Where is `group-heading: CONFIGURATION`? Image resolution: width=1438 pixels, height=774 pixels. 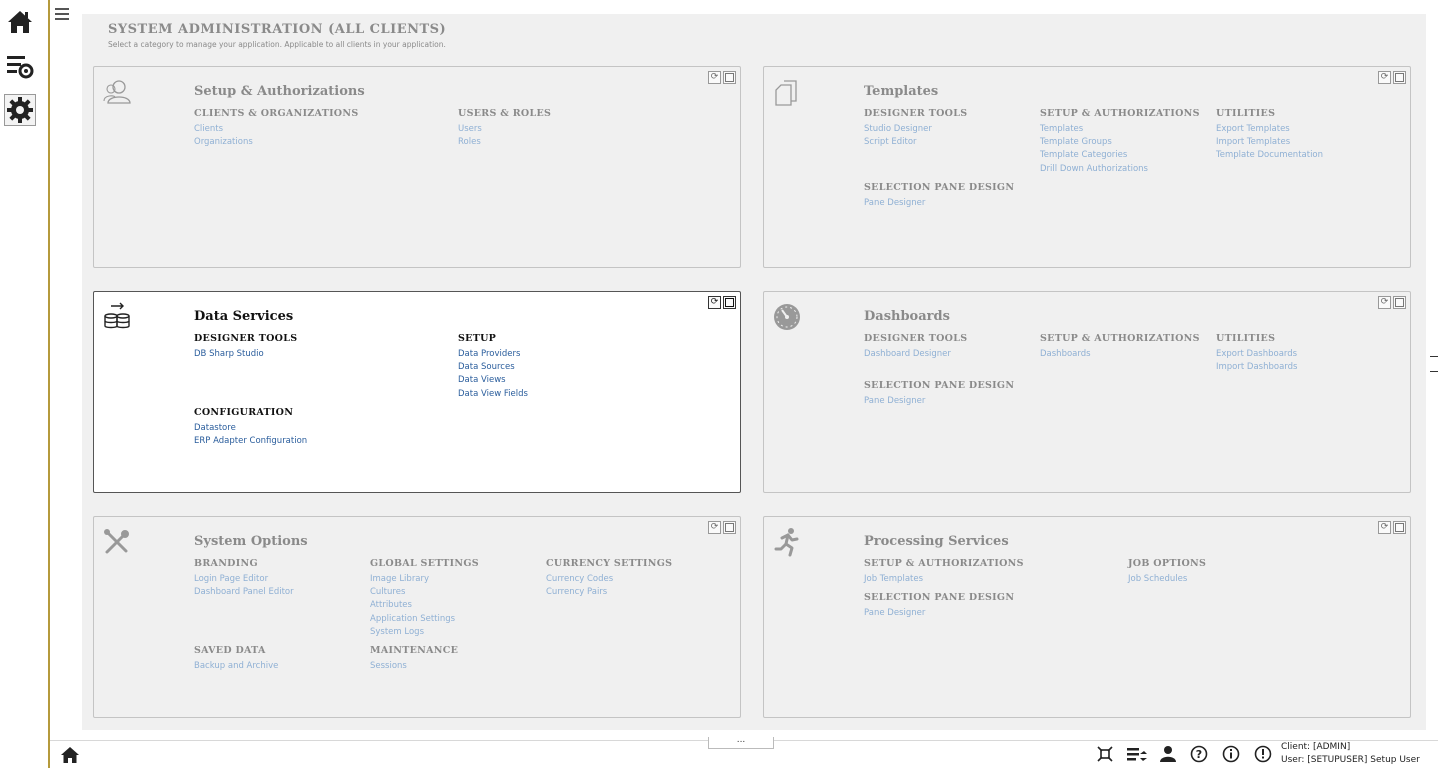
group-heading: CONFIGURATION is located at coordinates (244, 412).